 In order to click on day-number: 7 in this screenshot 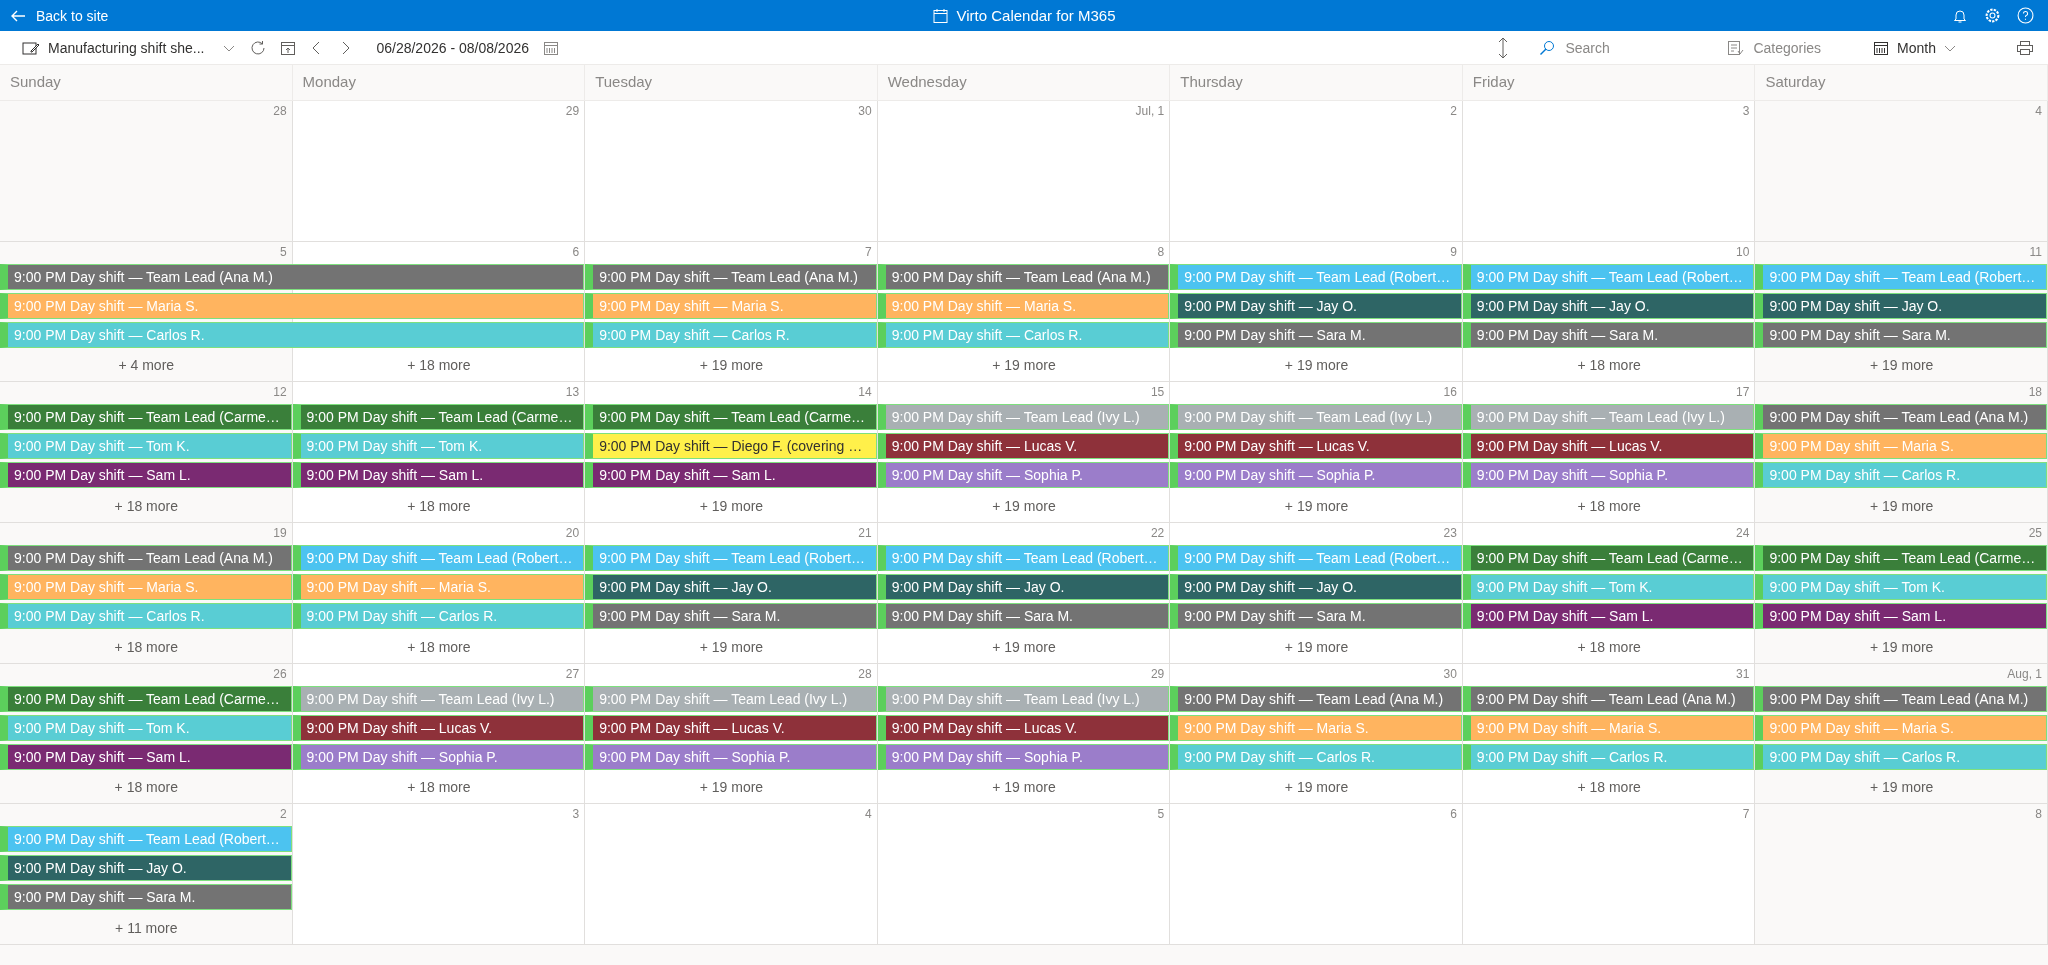, I will do `click(868, 251)`.